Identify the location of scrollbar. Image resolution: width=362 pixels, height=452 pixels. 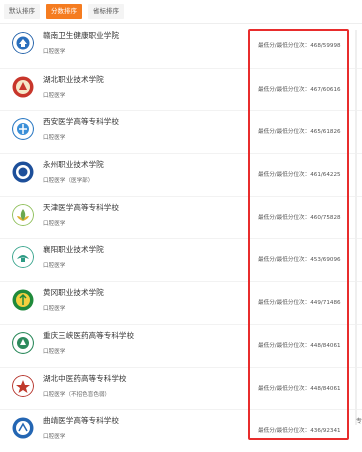
(356, 227).